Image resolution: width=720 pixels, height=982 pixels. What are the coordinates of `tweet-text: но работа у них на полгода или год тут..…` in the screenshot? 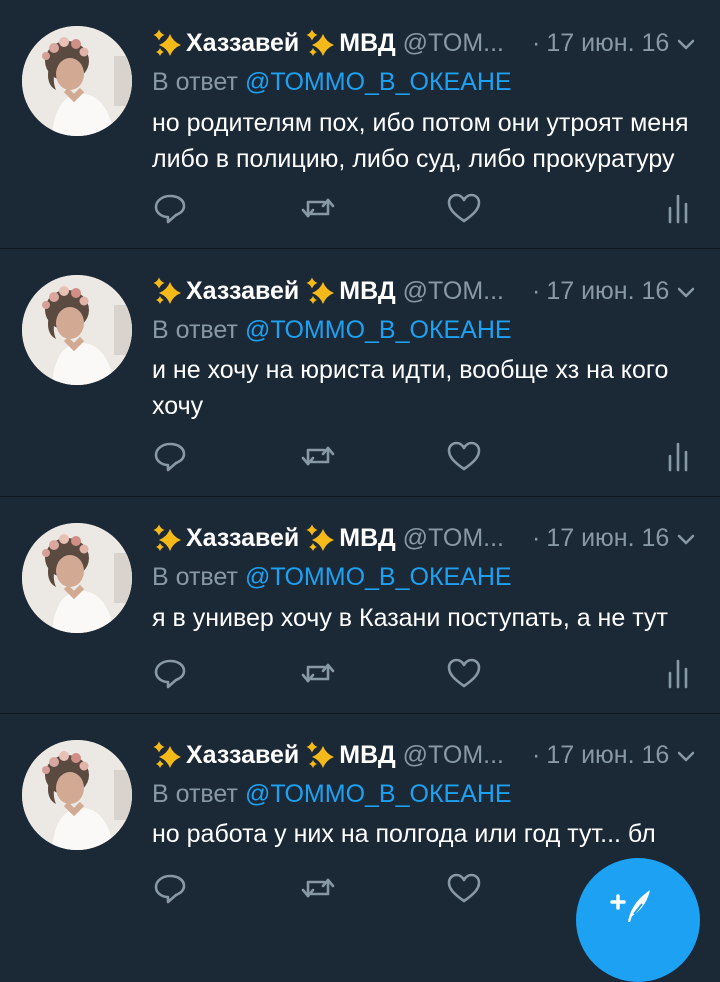 It's located at (404, 834).